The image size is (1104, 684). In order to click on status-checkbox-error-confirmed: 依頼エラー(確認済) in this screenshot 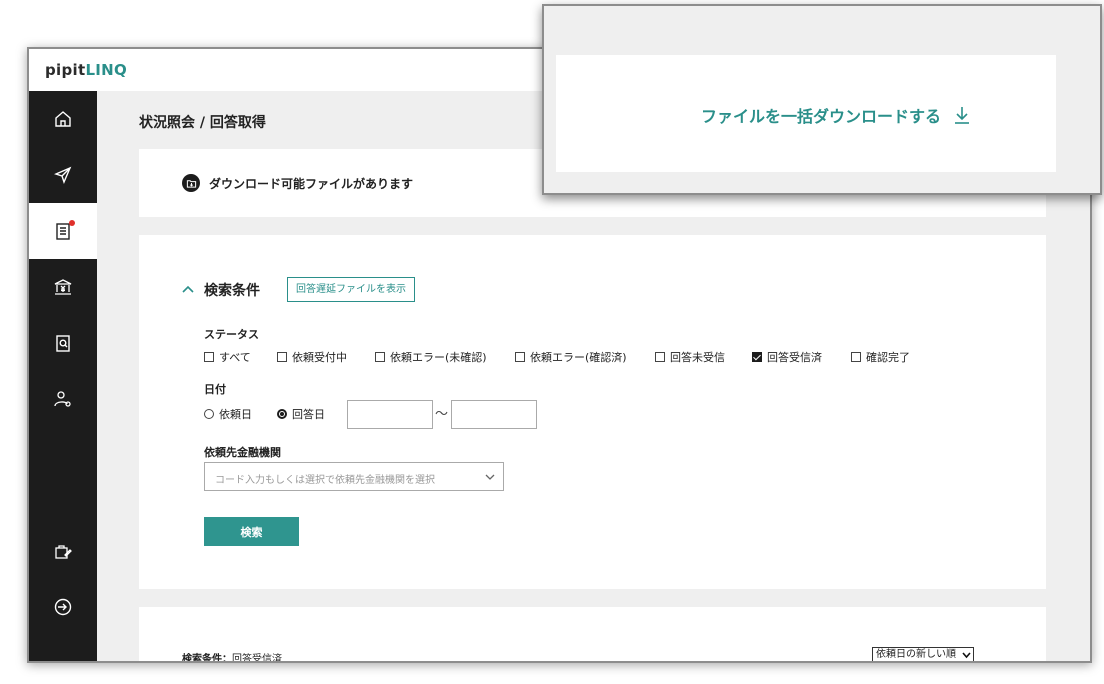, I will do `click(571, 357)`.